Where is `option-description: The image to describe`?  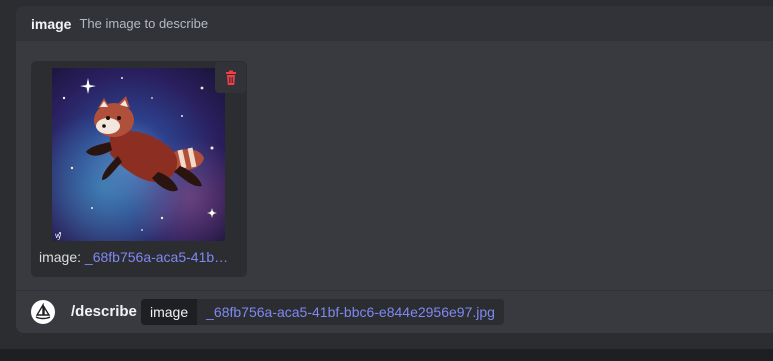
option-description: The image to describe is located at coordinates (144, 23).